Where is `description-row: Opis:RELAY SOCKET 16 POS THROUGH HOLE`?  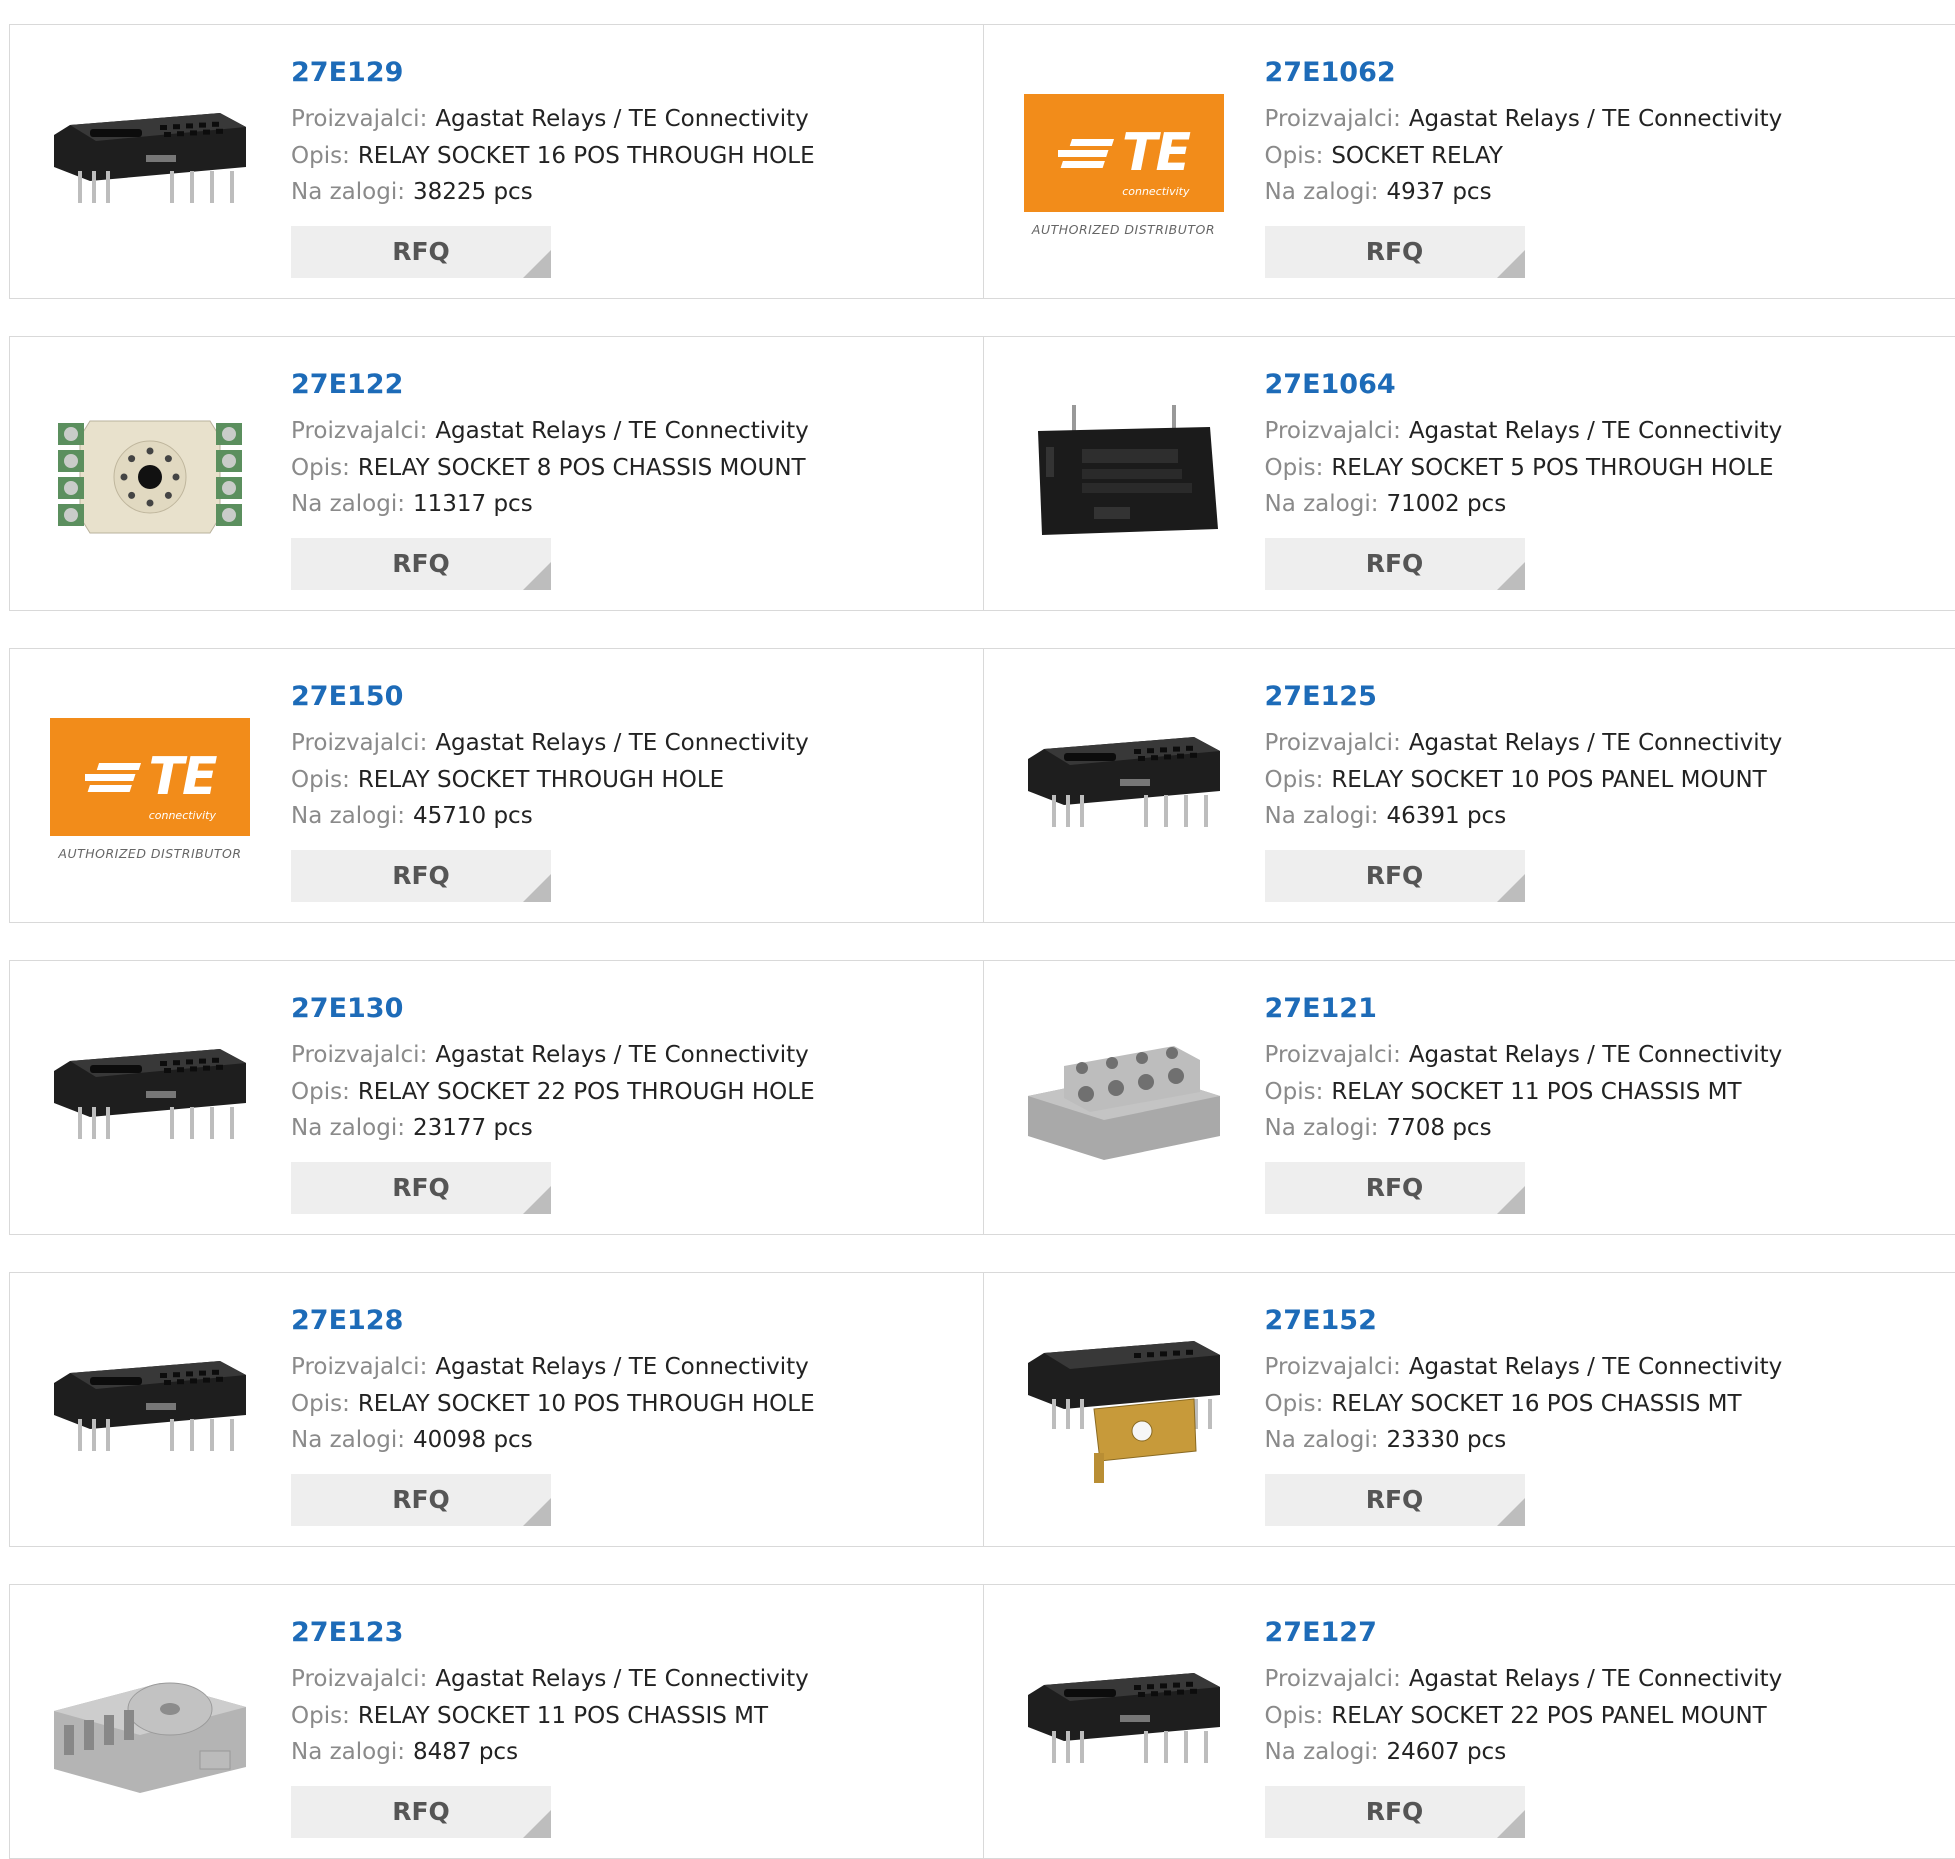
description-row: Opis:RELAY SOCKET 16 POS THROUGH HOLE is located at coordinates (632, 156).